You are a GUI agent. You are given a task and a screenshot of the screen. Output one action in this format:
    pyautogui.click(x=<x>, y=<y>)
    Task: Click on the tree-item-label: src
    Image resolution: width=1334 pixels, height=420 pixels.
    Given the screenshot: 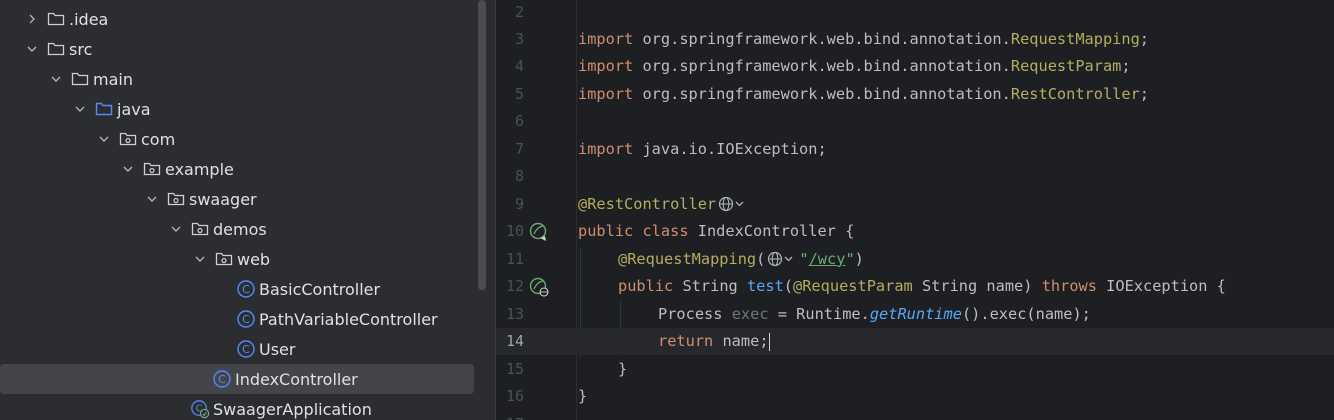 What is the action you would take?
    pyautogui.click(x=81, y=49)
    